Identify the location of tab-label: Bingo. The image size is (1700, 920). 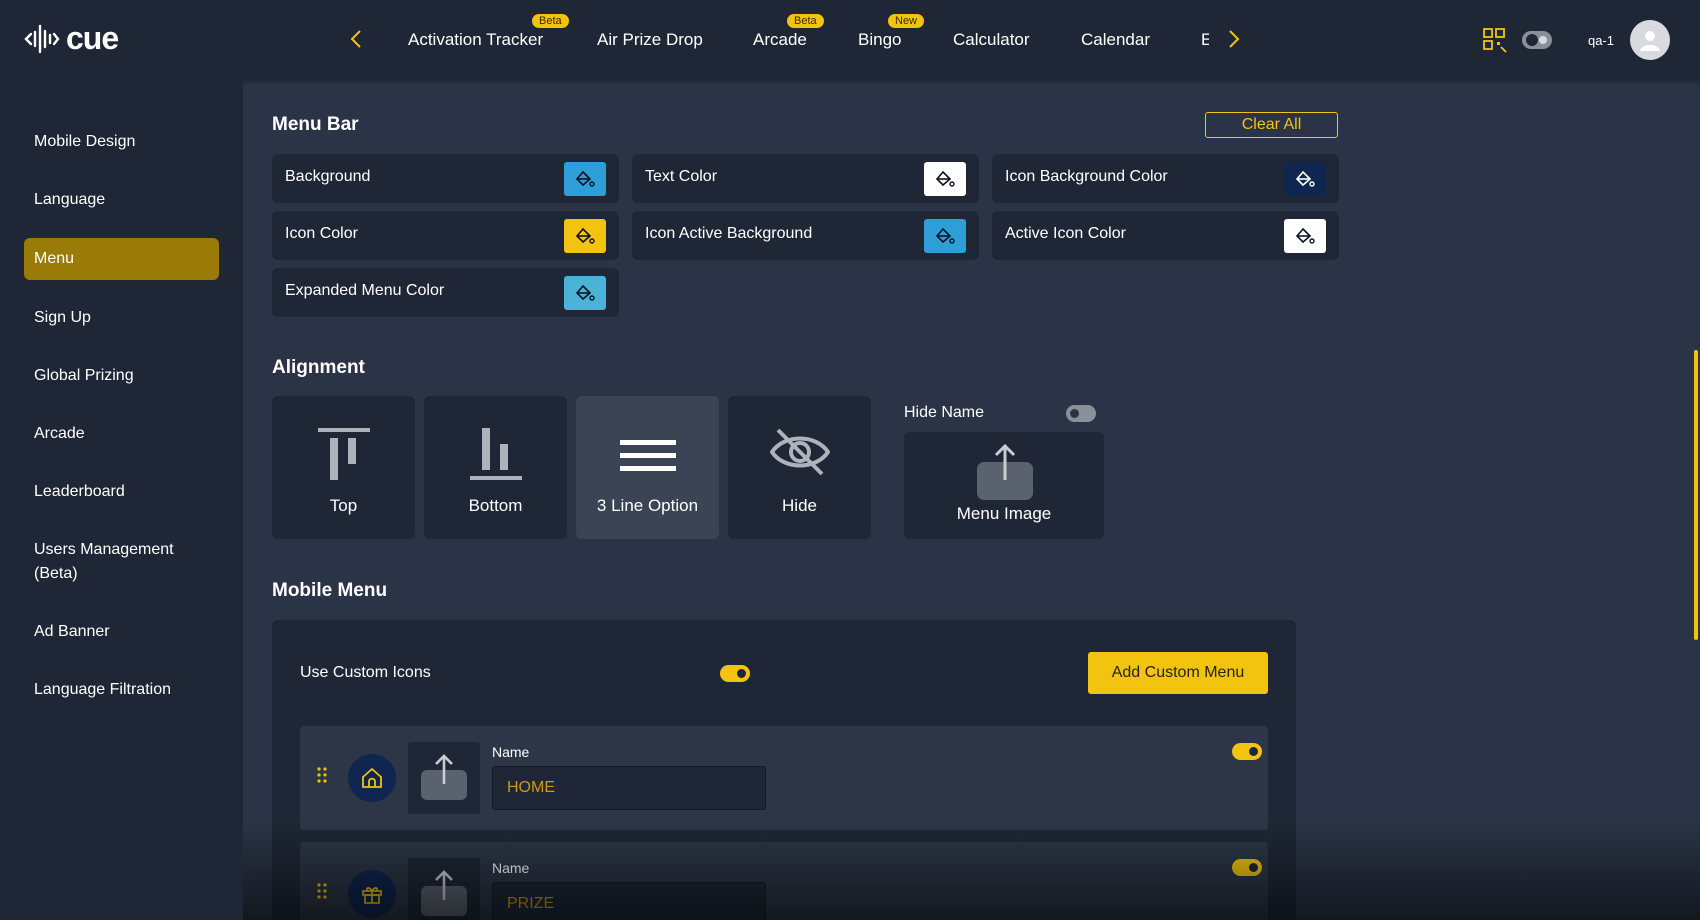
(880, 39).